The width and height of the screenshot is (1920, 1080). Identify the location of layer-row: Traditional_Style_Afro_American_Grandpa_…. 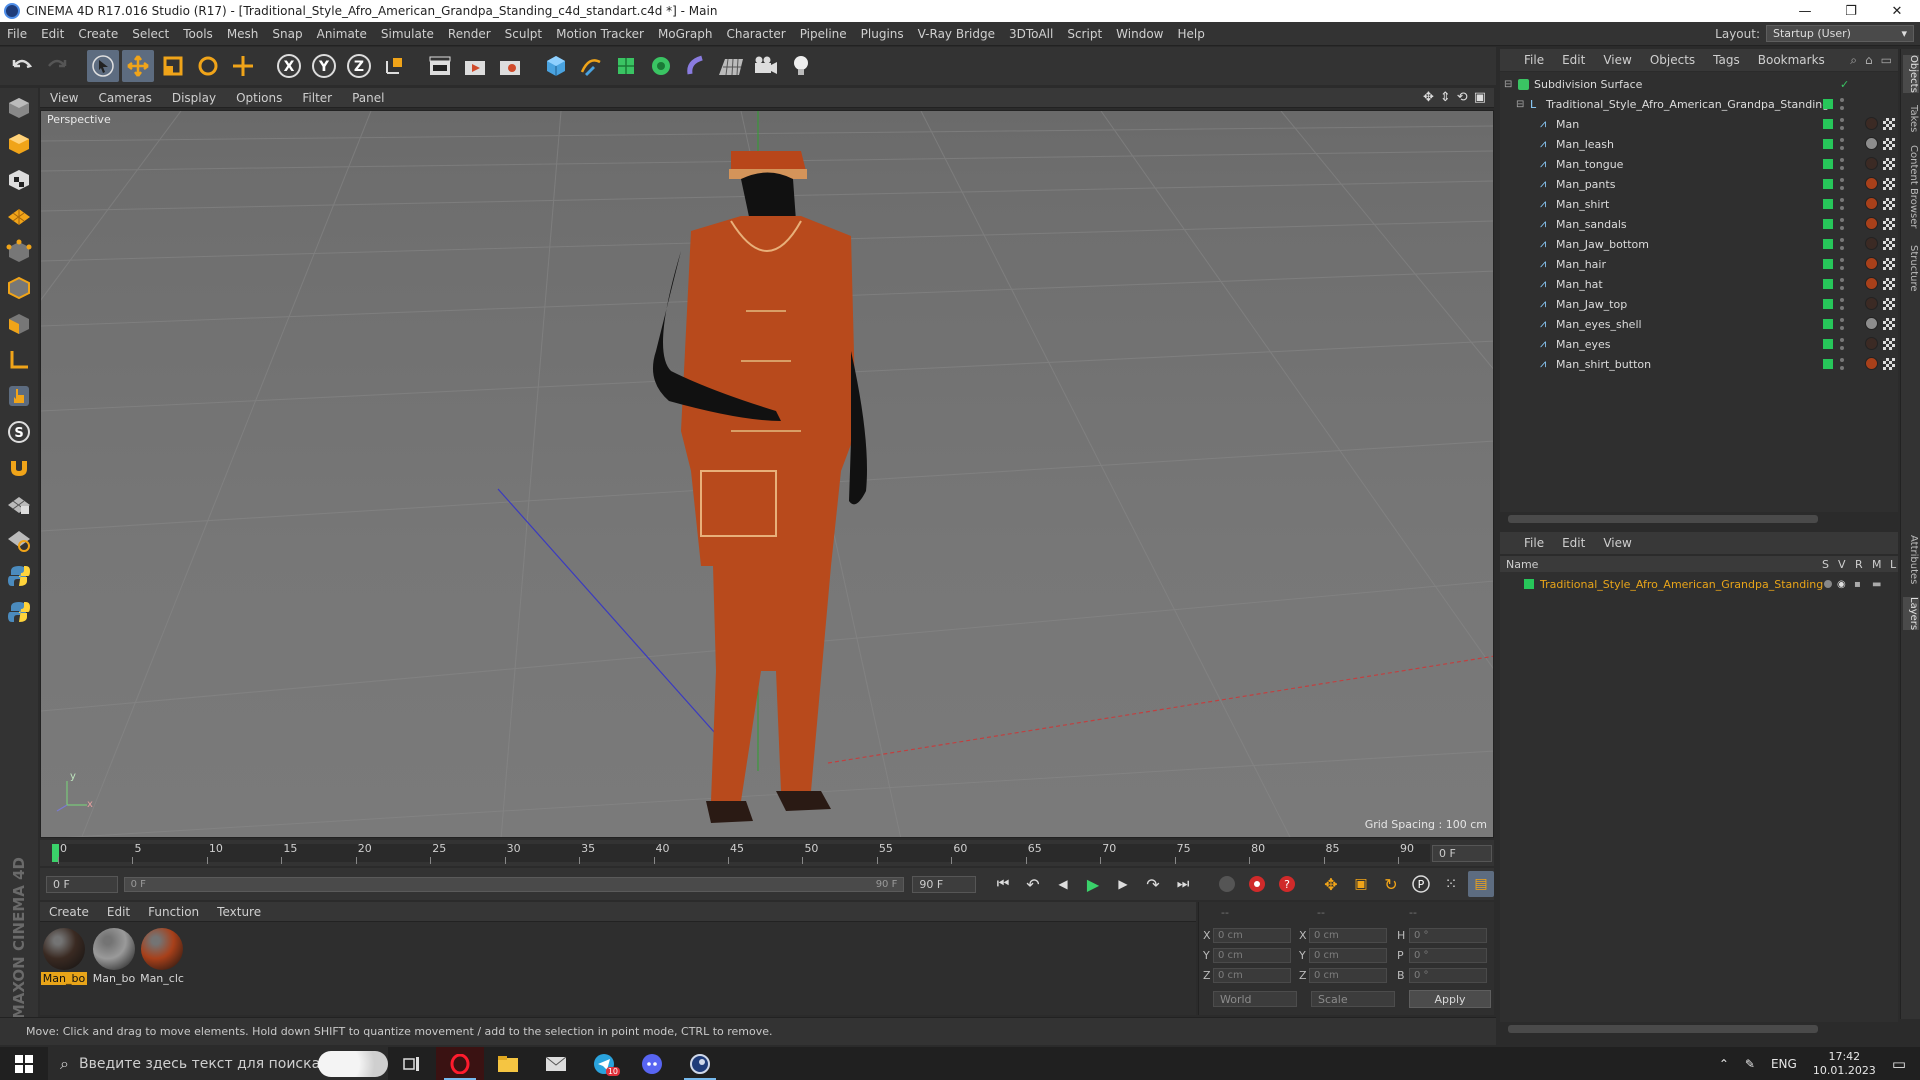
(1699, 584).